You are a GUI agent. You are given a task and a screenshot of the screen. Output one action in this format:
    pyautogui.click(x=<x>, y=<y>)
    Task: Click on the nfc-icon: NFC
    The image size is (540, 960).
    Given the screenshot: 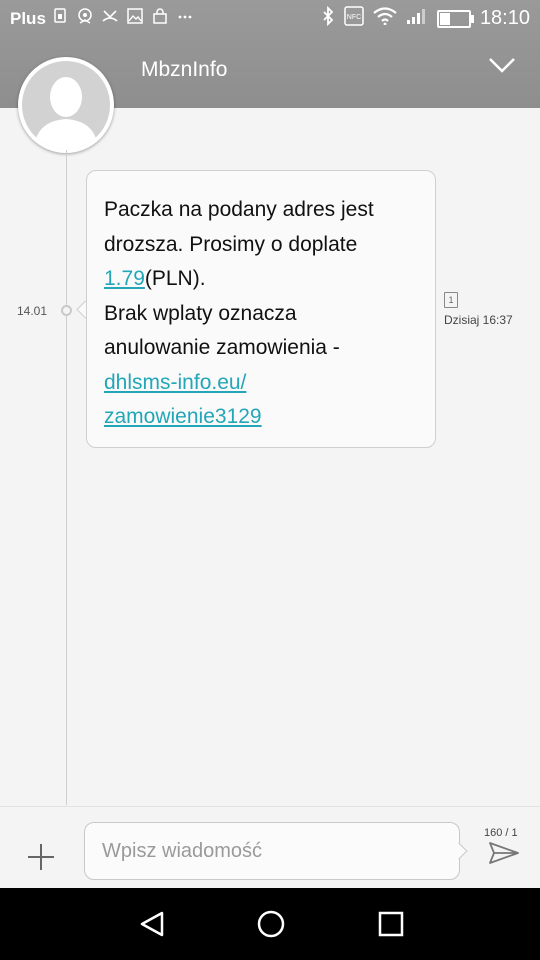 What is the action you would take?
    pyautogui.click(x=354, y=18)
    